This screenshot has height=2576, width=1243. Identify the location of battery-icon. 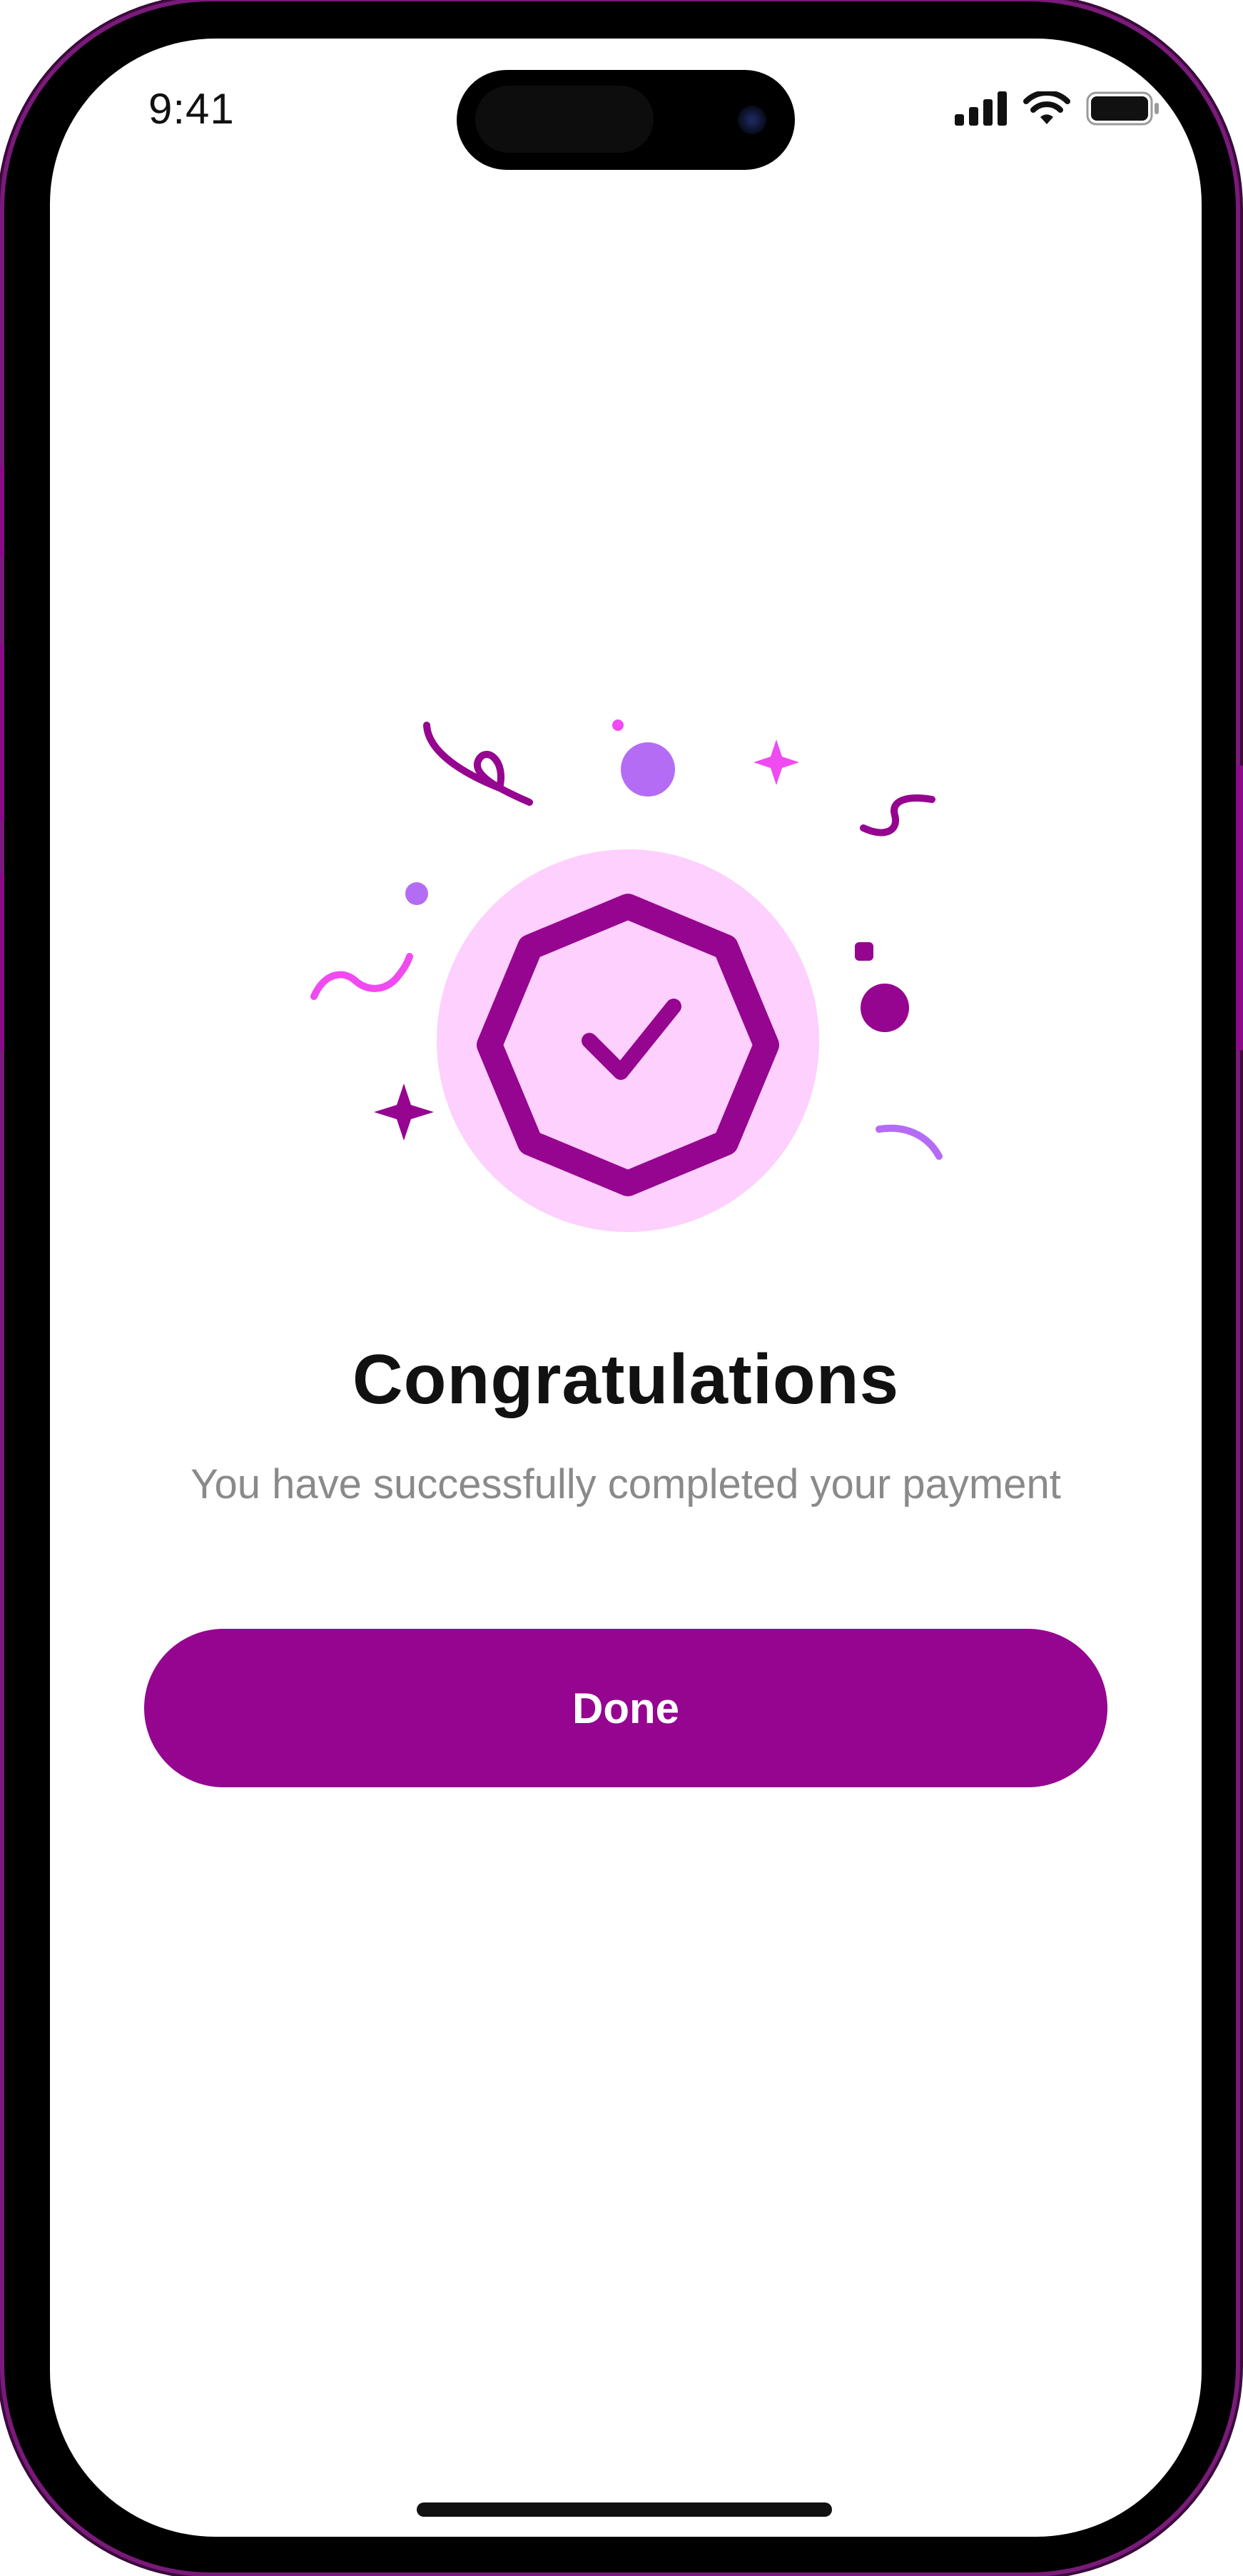
(1122, 108).